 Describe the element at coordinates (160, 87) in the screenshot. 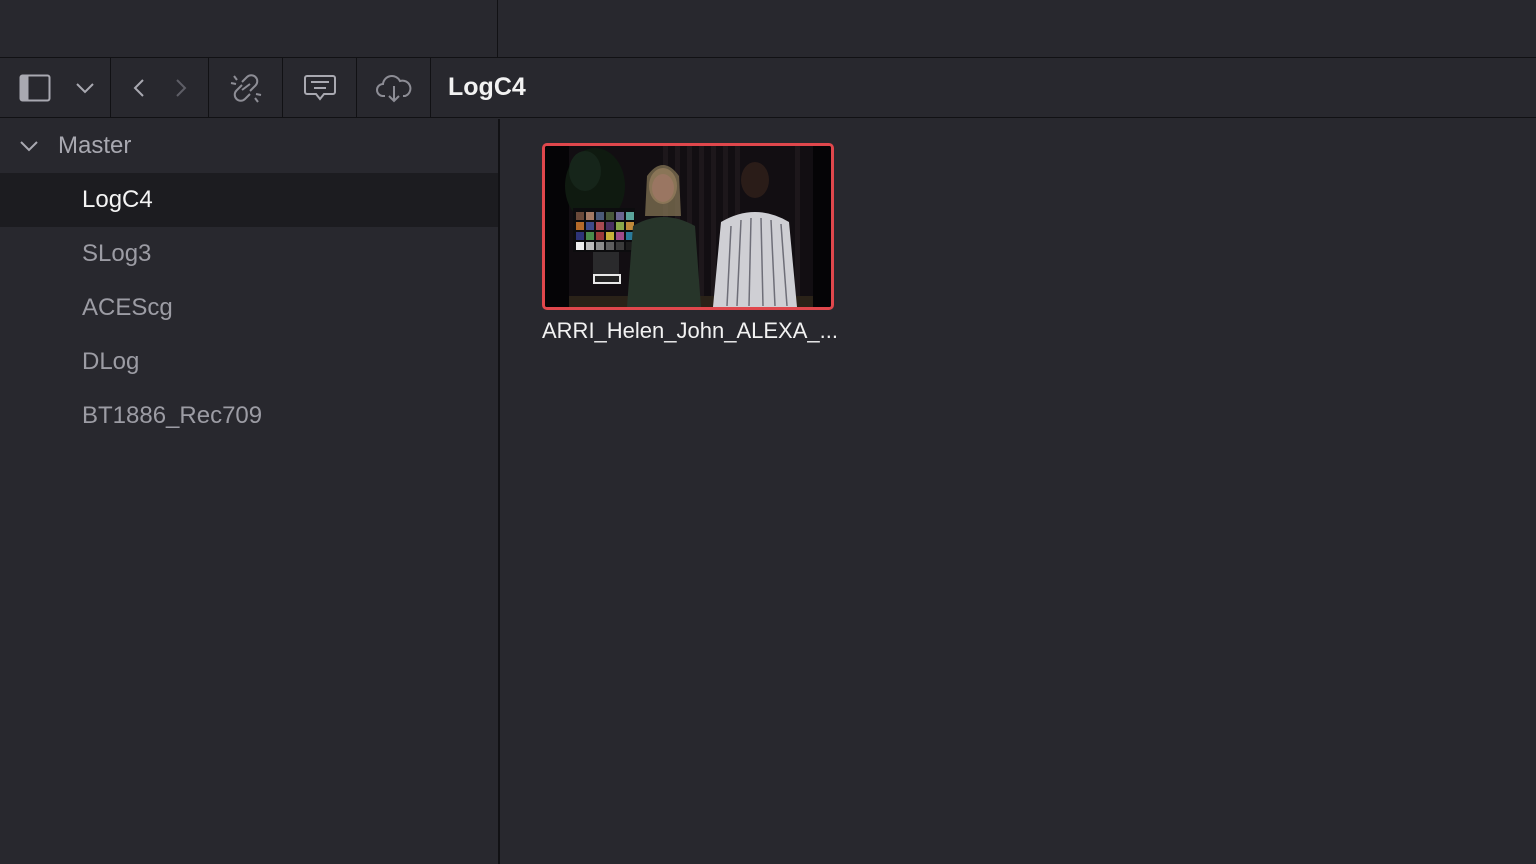

I see `navigation-group` at that location.